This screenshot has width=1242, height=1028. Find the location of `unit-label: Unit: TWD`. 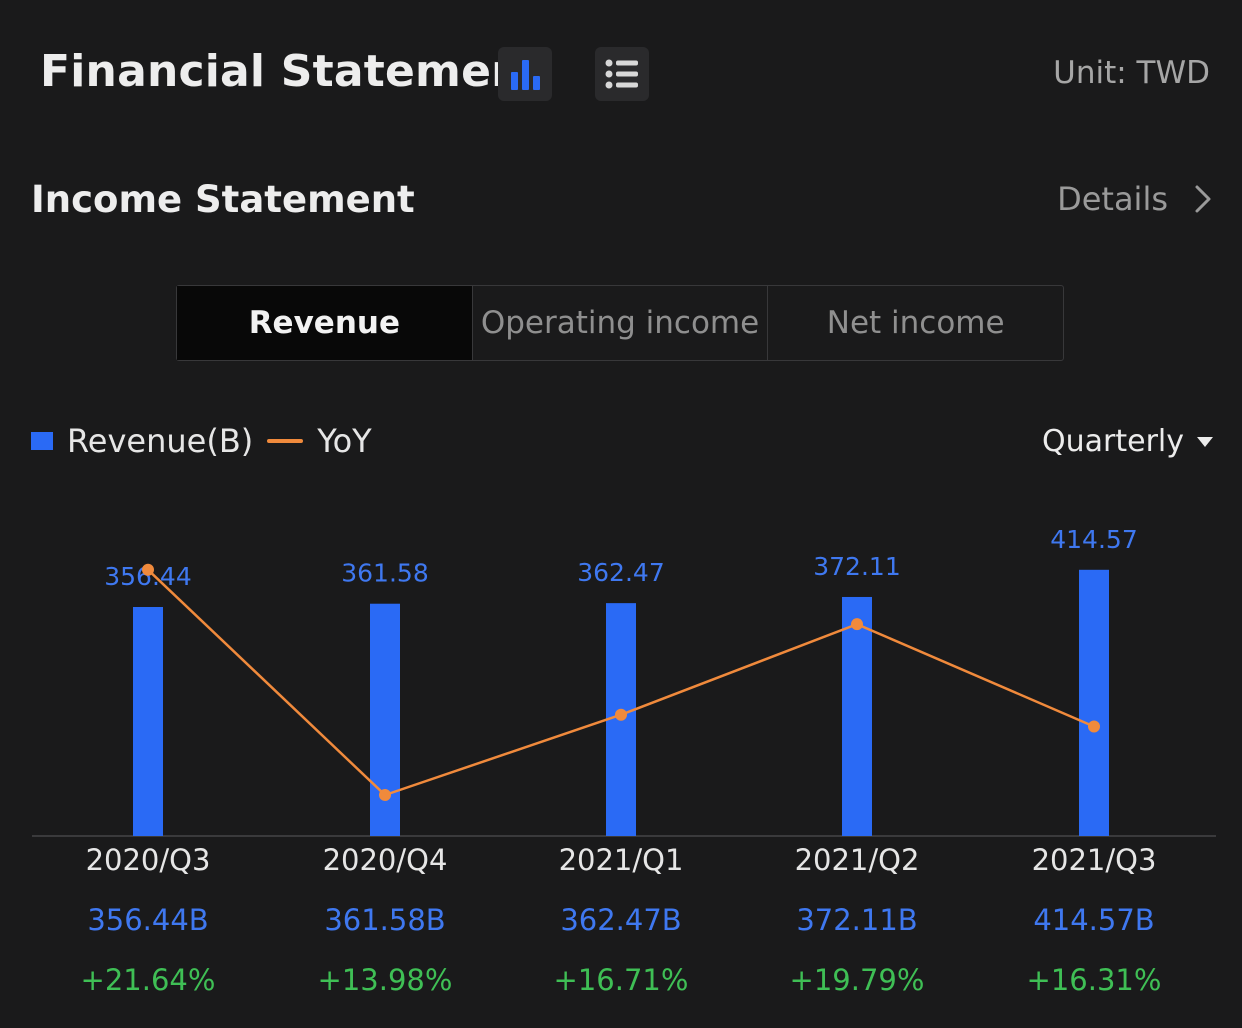

unit-label: Unit: TWD is located at coordinates (1131, 73).